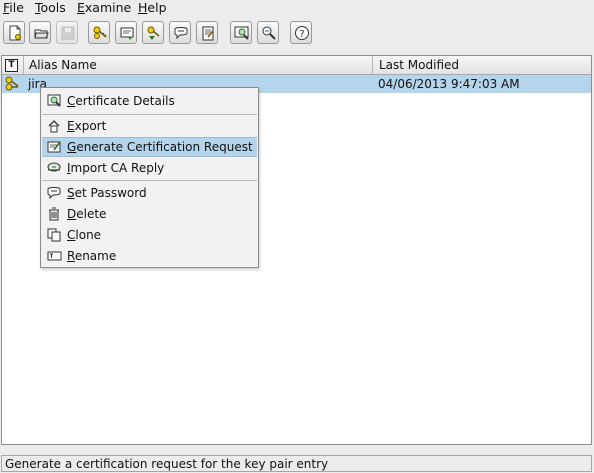  I want to click on import-trusted-certificate-button, so click(126, 32).